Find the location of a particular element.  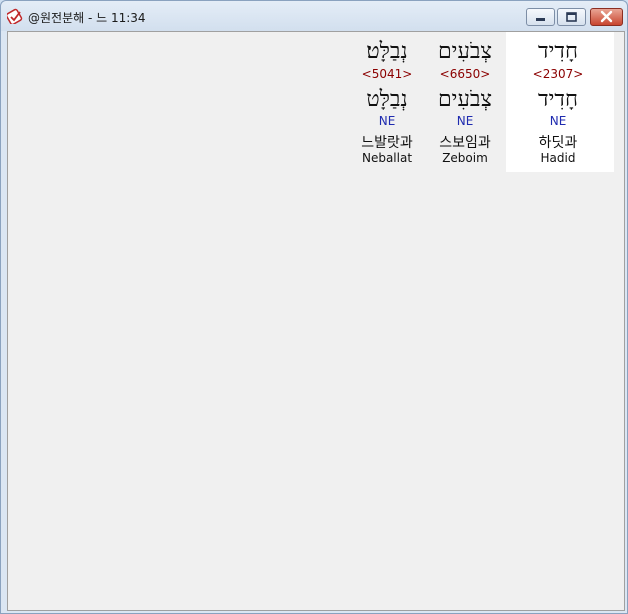

korean-gloss: 하딧과 is located at coordinates (558, 143).